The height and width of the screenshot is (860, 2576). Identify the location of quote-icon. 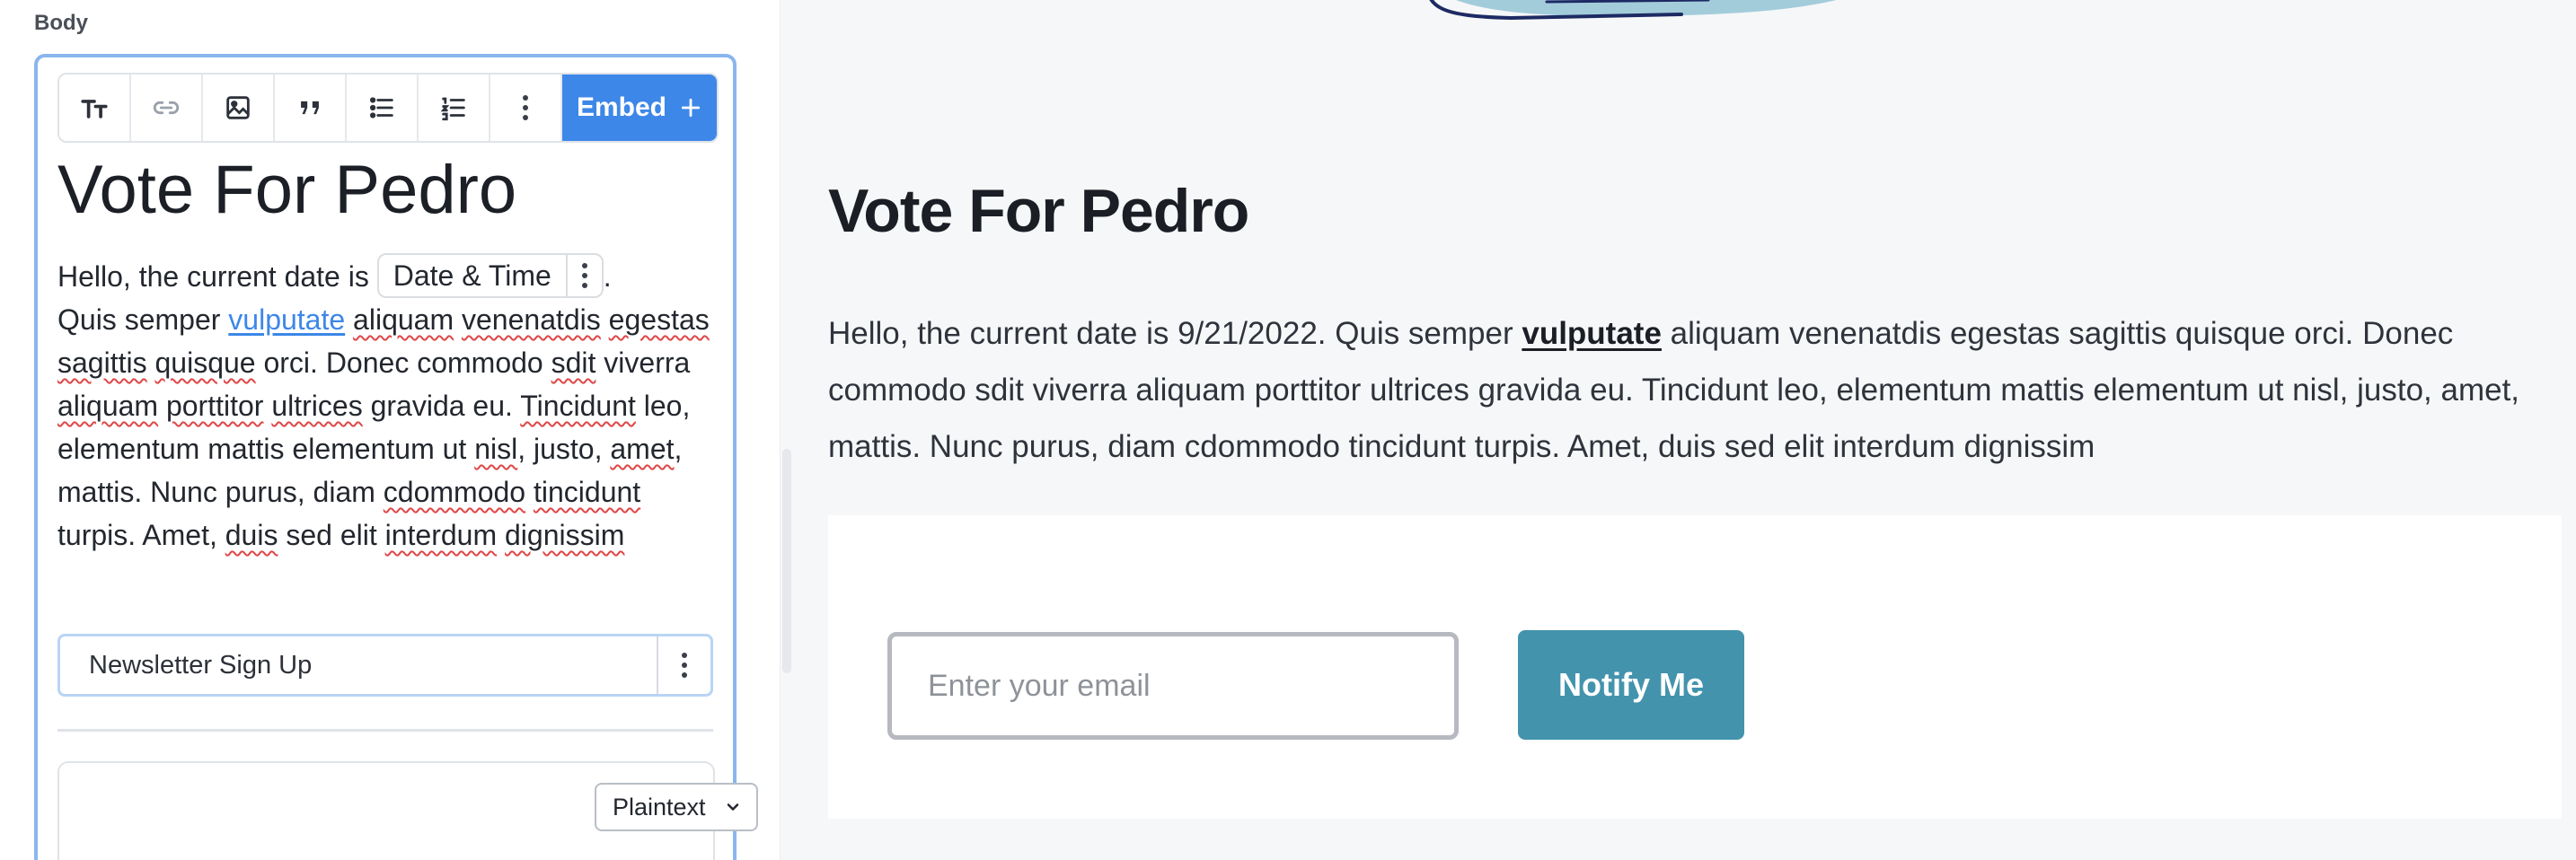
(310, 108).